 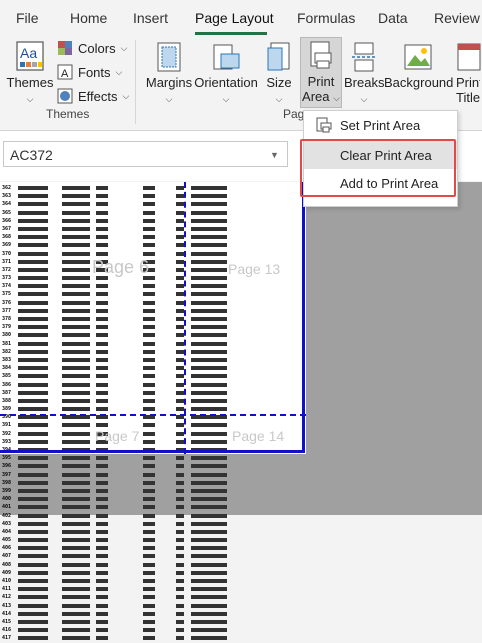 What do you see at coordinates (150, 18) in the screenshot?
I see `tab-insert: Insert` at bounding box center [150, 18].